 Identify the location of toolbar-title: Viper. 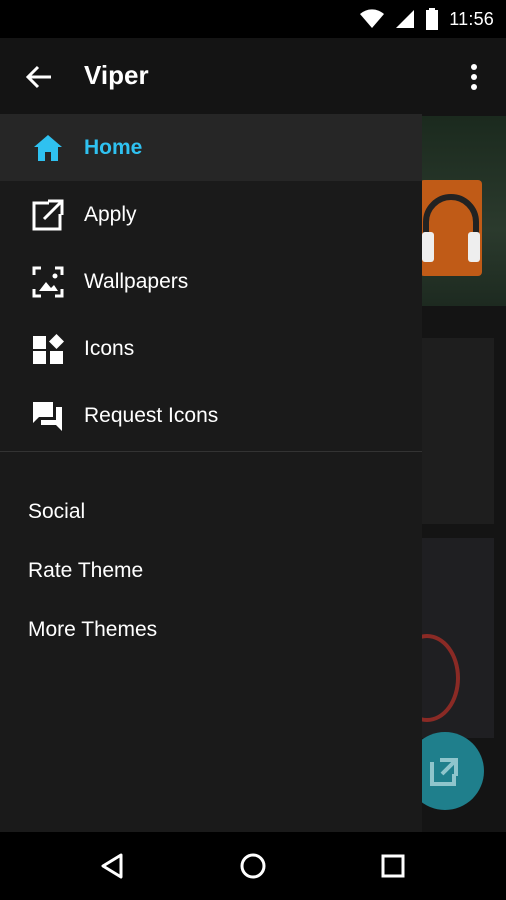
(116, 75).